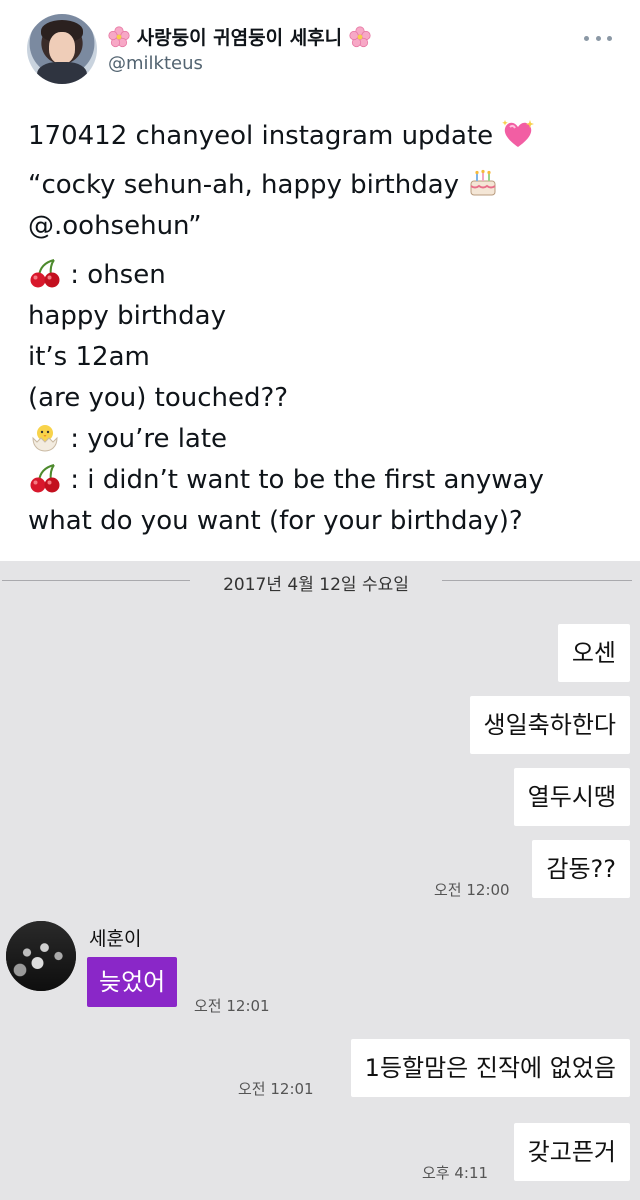 The width and height of the screenshot is (640, 1200). What do you see at coordinates (328, 275) in the screenshot?
I see `tweet-line: : ohsen` at bounding box center [328, 275].